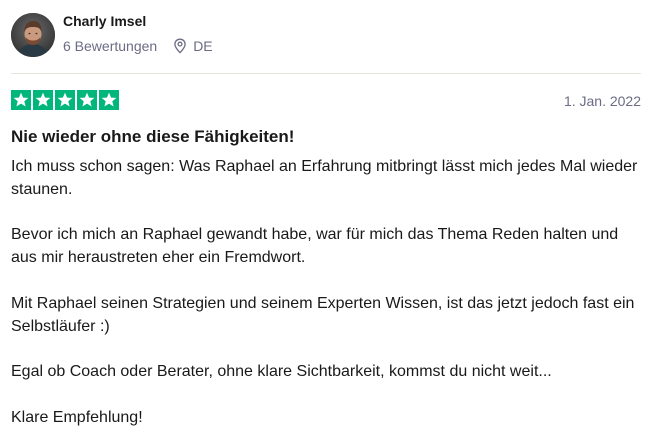  What do you see at coordinates (203, 46) in the screenshot?
I see `author-country: DE` at bounding box center [203, 46].